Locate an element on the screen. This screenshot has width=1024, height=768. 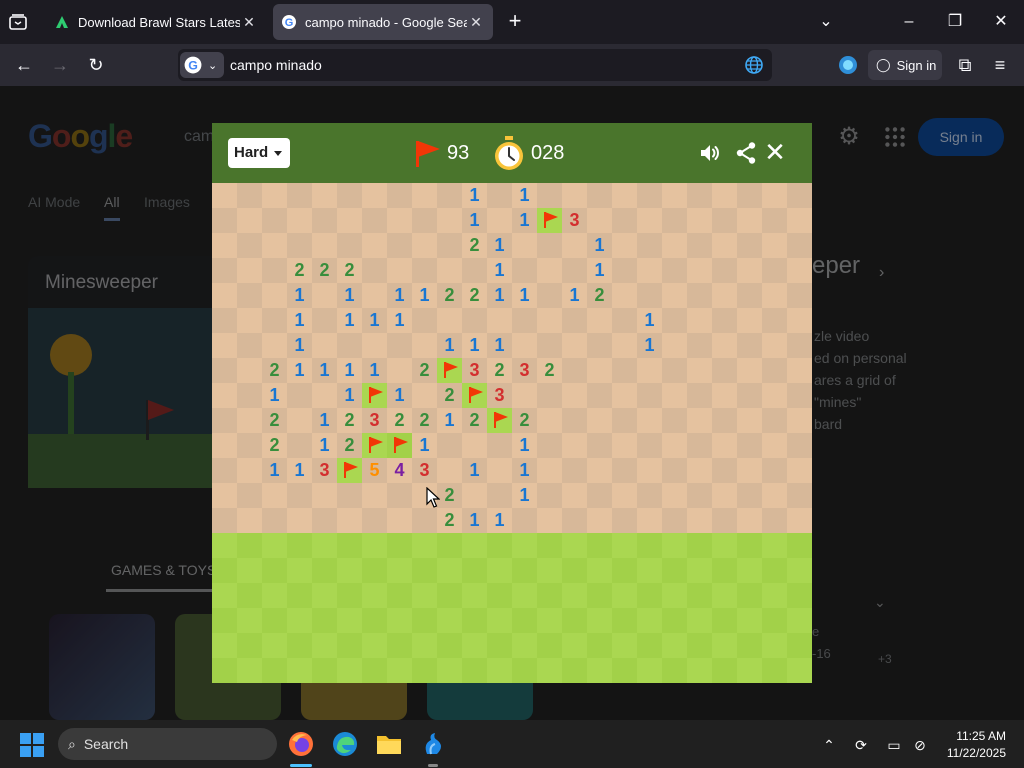
network-icon: ⊘ is located at coordinates (920, 745).